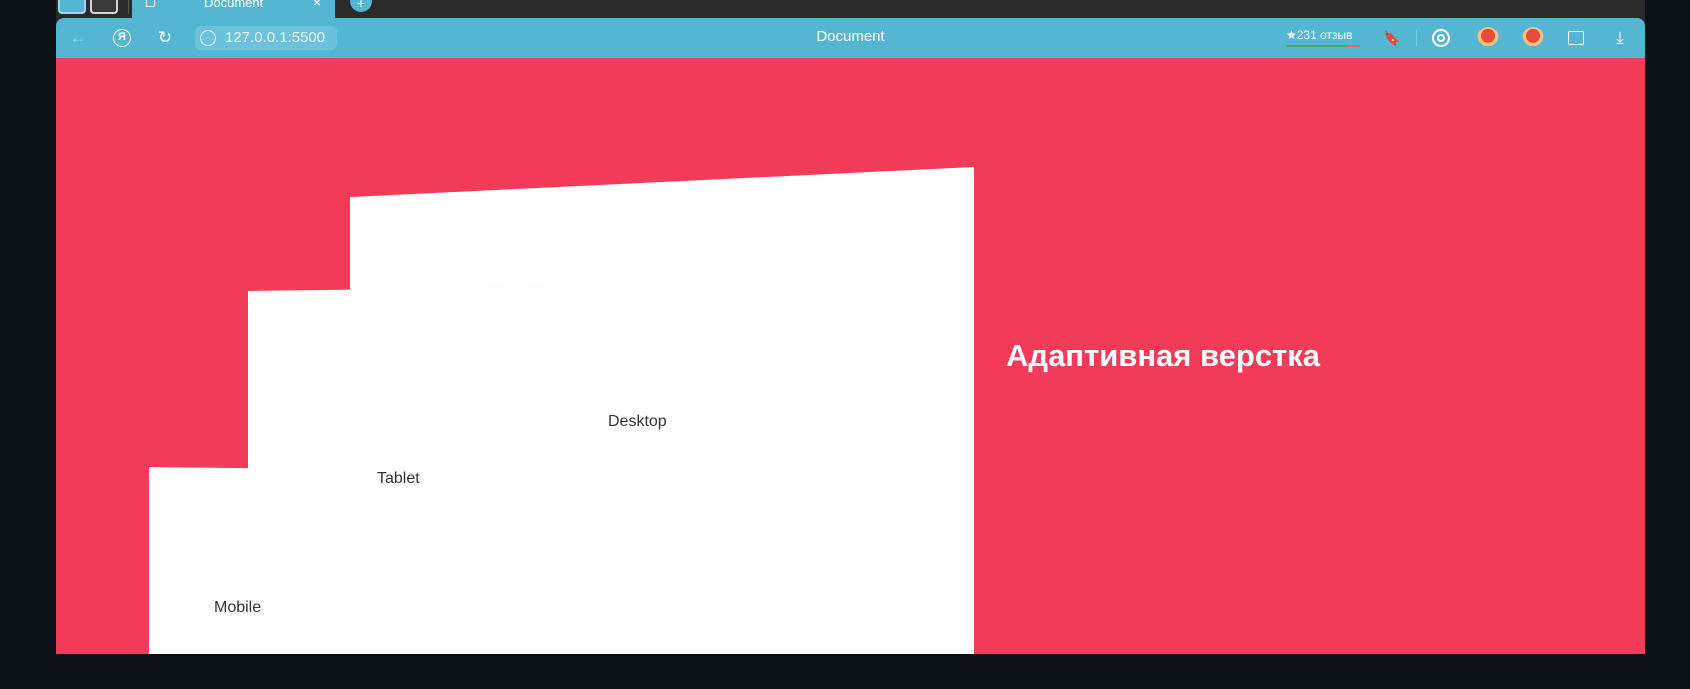 The width and height of the screenshot is (1690, 689). Describe the element at coordinates (1353, 46) in the screenshot. I see `rating-bar-negative` at that location.